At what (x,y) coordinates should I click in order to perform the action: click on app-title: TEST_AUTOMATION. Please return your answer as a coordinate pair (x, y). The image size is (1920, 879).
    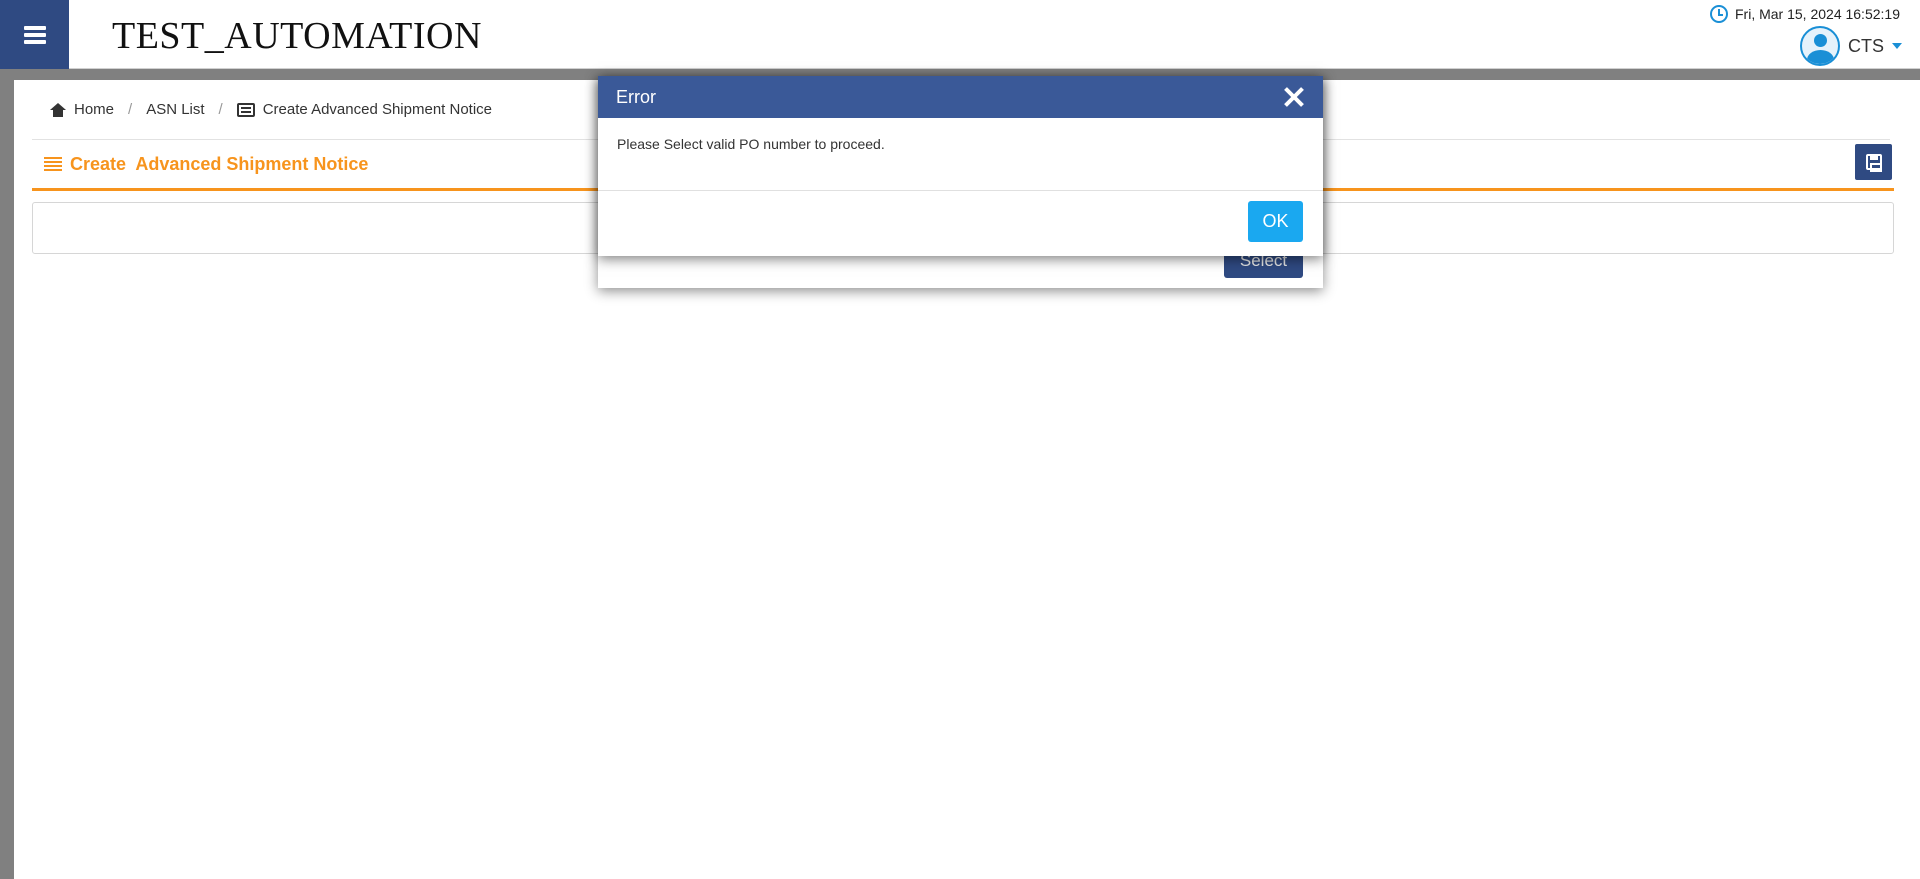
    Looking at the image, I should click on (297, 36).